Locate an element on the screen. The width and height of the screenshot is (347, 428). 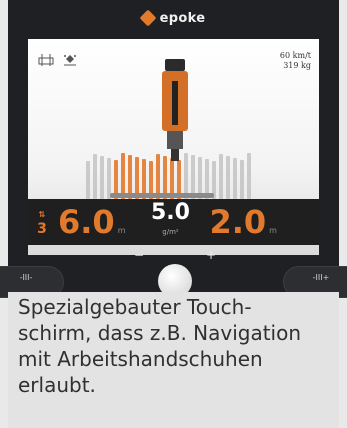
right-width-unit: m is located at coordinates (273, 230).